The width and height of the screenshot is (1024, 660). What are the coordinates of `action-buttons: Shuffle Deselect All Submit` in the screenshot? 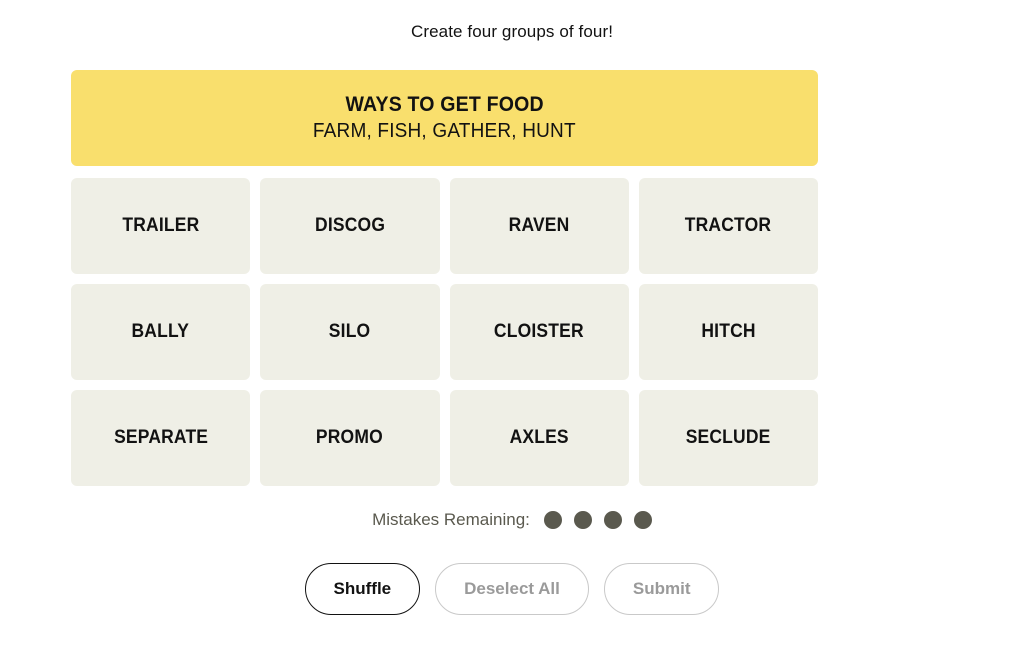 It's located at (512, 589).